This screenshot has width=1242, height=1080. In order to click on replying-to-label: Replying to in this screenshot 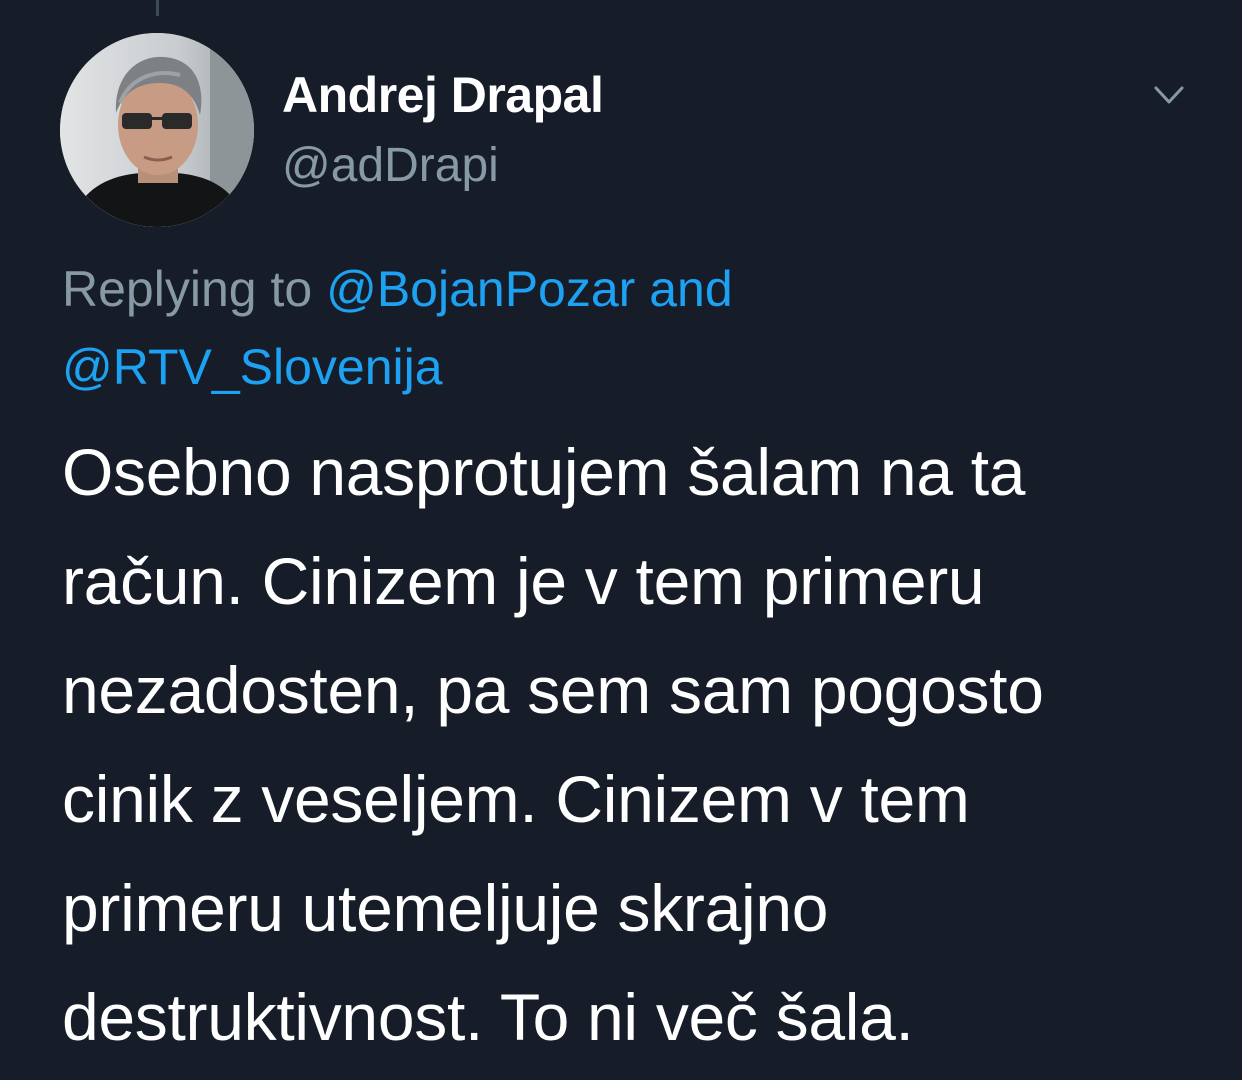, I will do `click(187, 289)`.